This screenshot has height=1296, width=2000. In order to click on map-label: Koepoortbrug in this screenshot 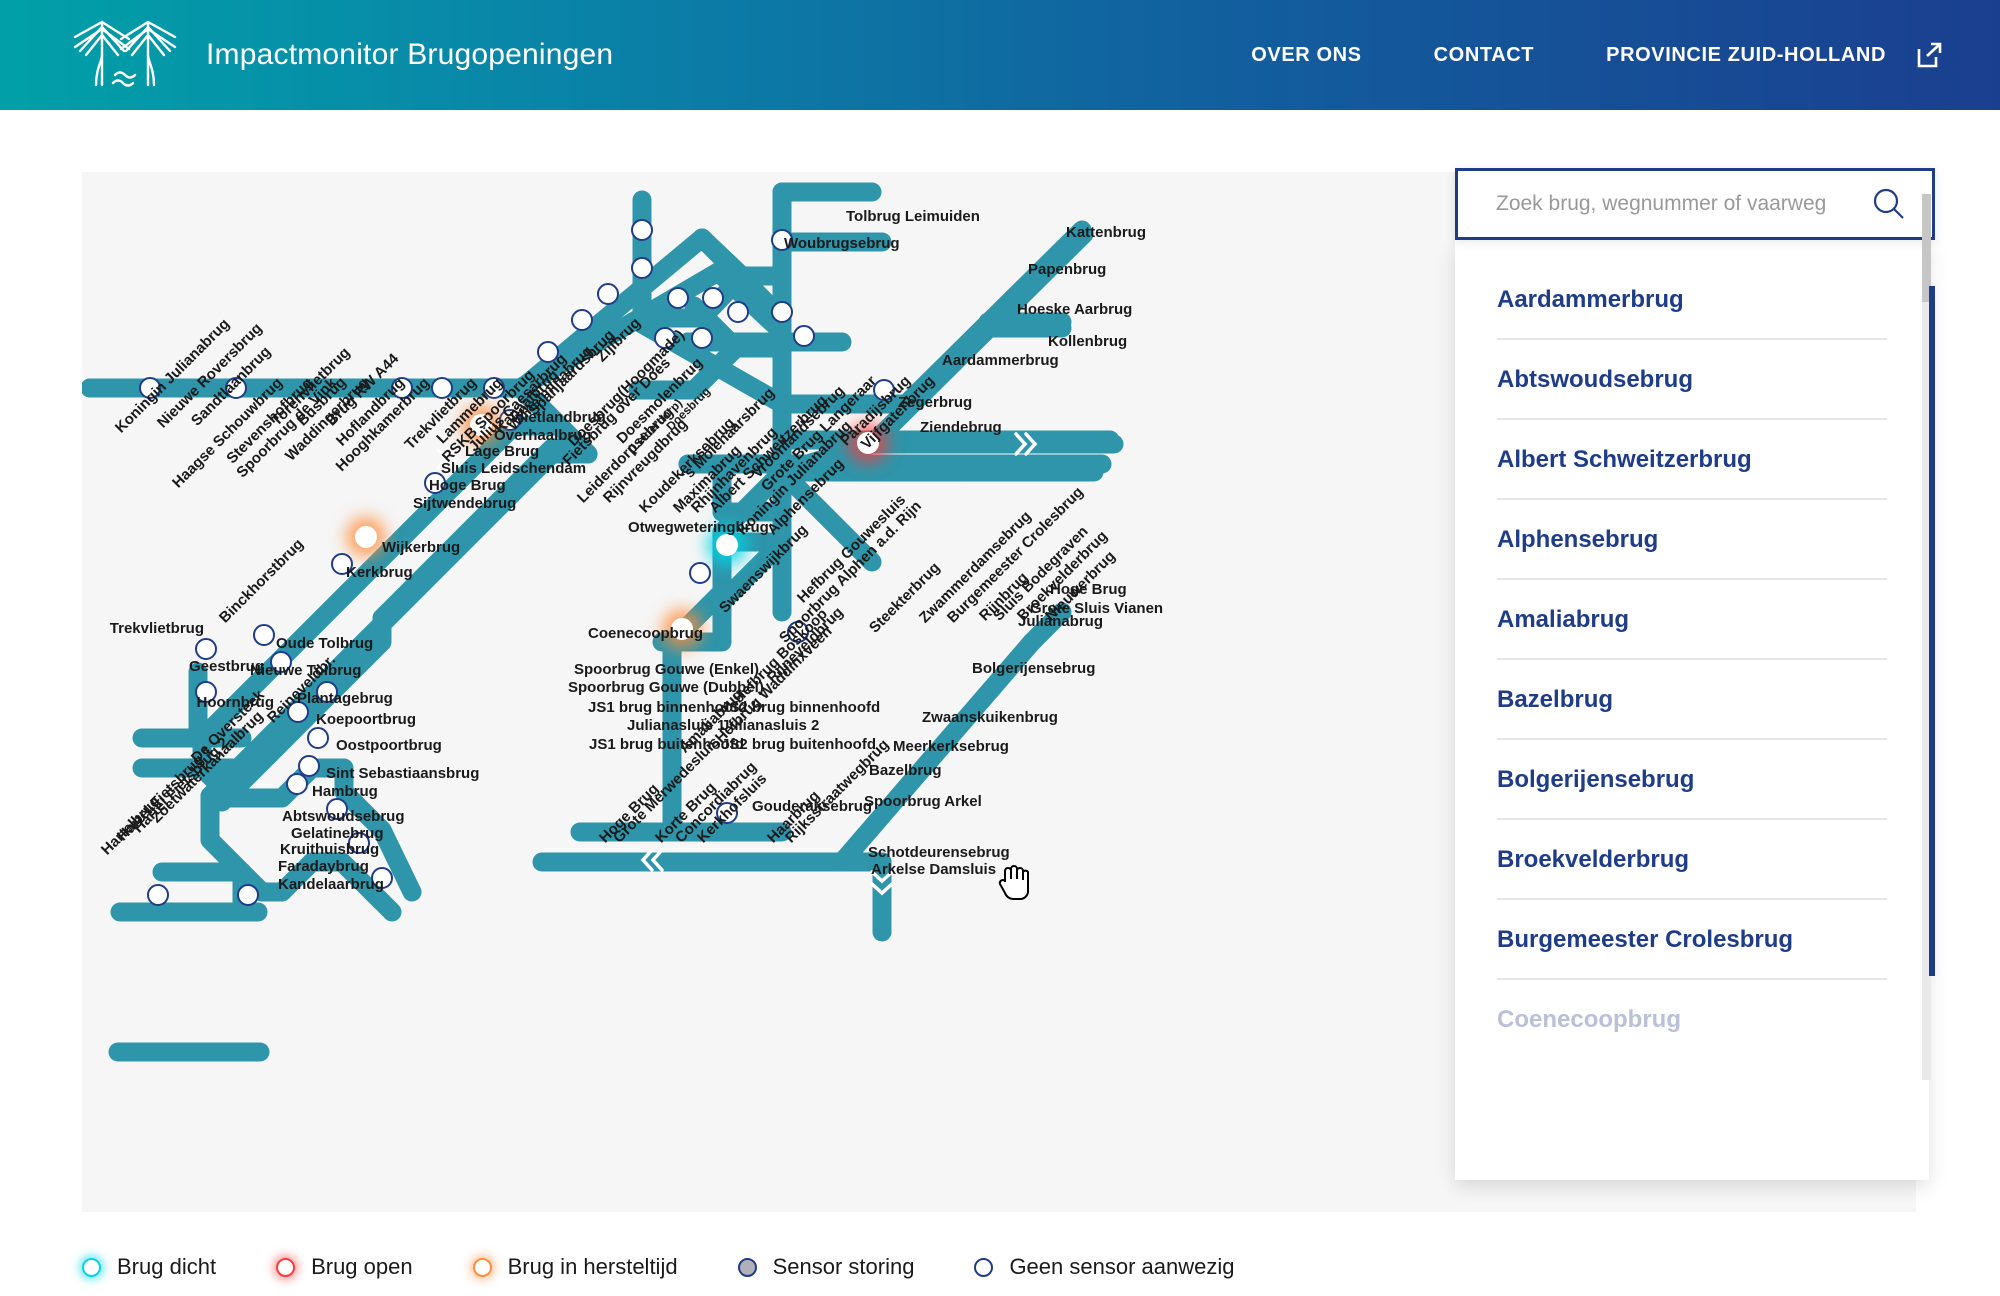, I will do `click(366, 719)`.